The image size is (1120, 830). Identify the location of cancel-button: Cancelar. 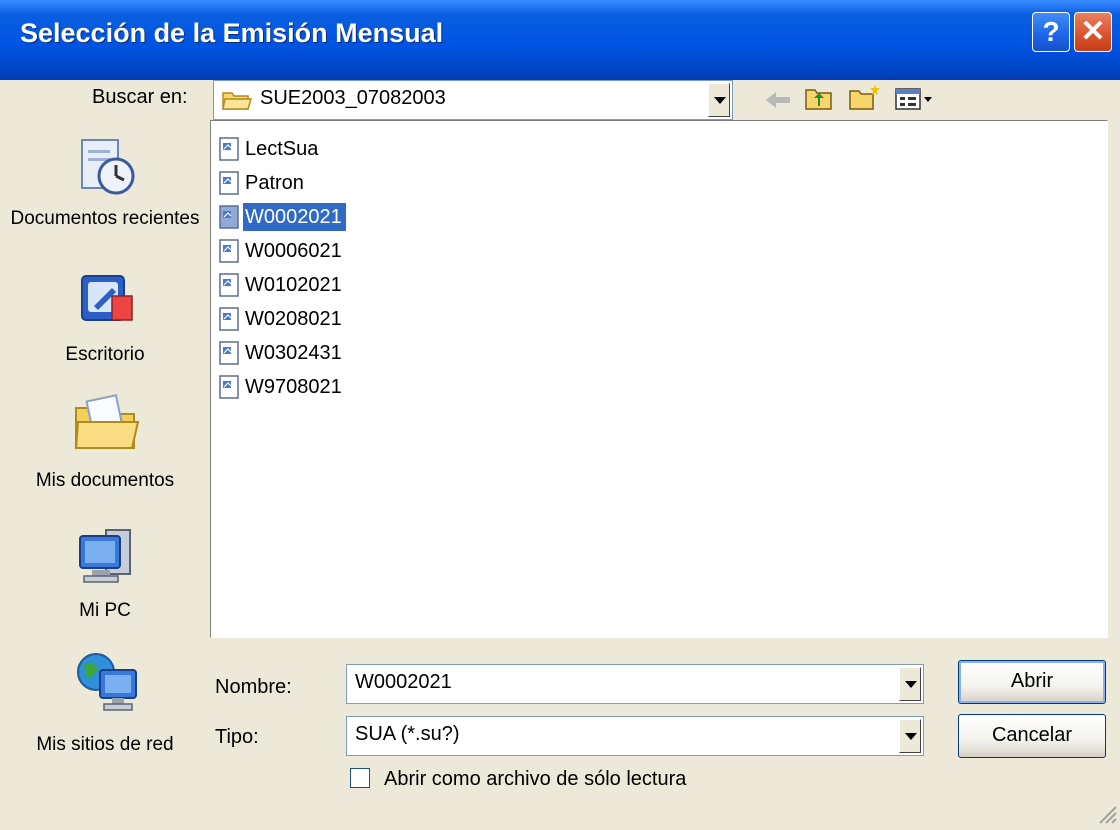
(1032, 736).